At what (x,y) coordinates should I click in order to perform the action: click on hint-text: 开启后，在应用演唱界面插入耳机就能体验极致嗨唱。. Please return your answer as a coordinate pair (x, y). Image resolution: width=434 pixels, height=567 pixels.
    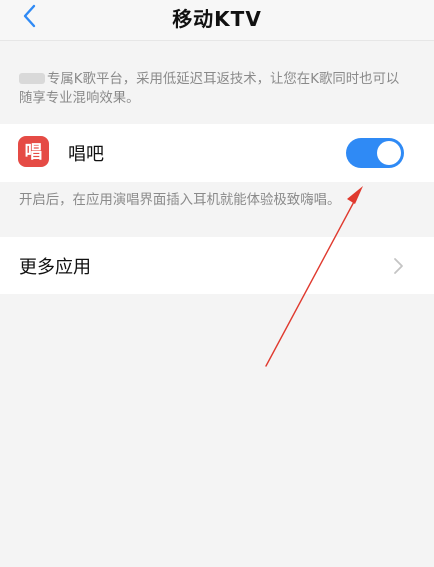
    Looking at the image, I should click on (180, 200).